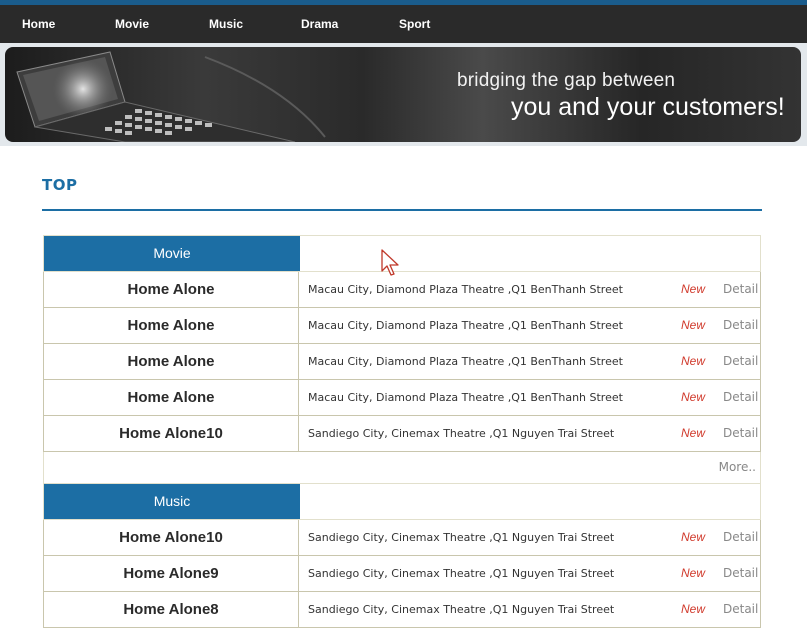 Image resolution: width=807 pixels, height=631 pixels. What do you see at coordinates (226, 24) in the screenshot?
I see `nav-music: Music` at bounding box center [226, 24].